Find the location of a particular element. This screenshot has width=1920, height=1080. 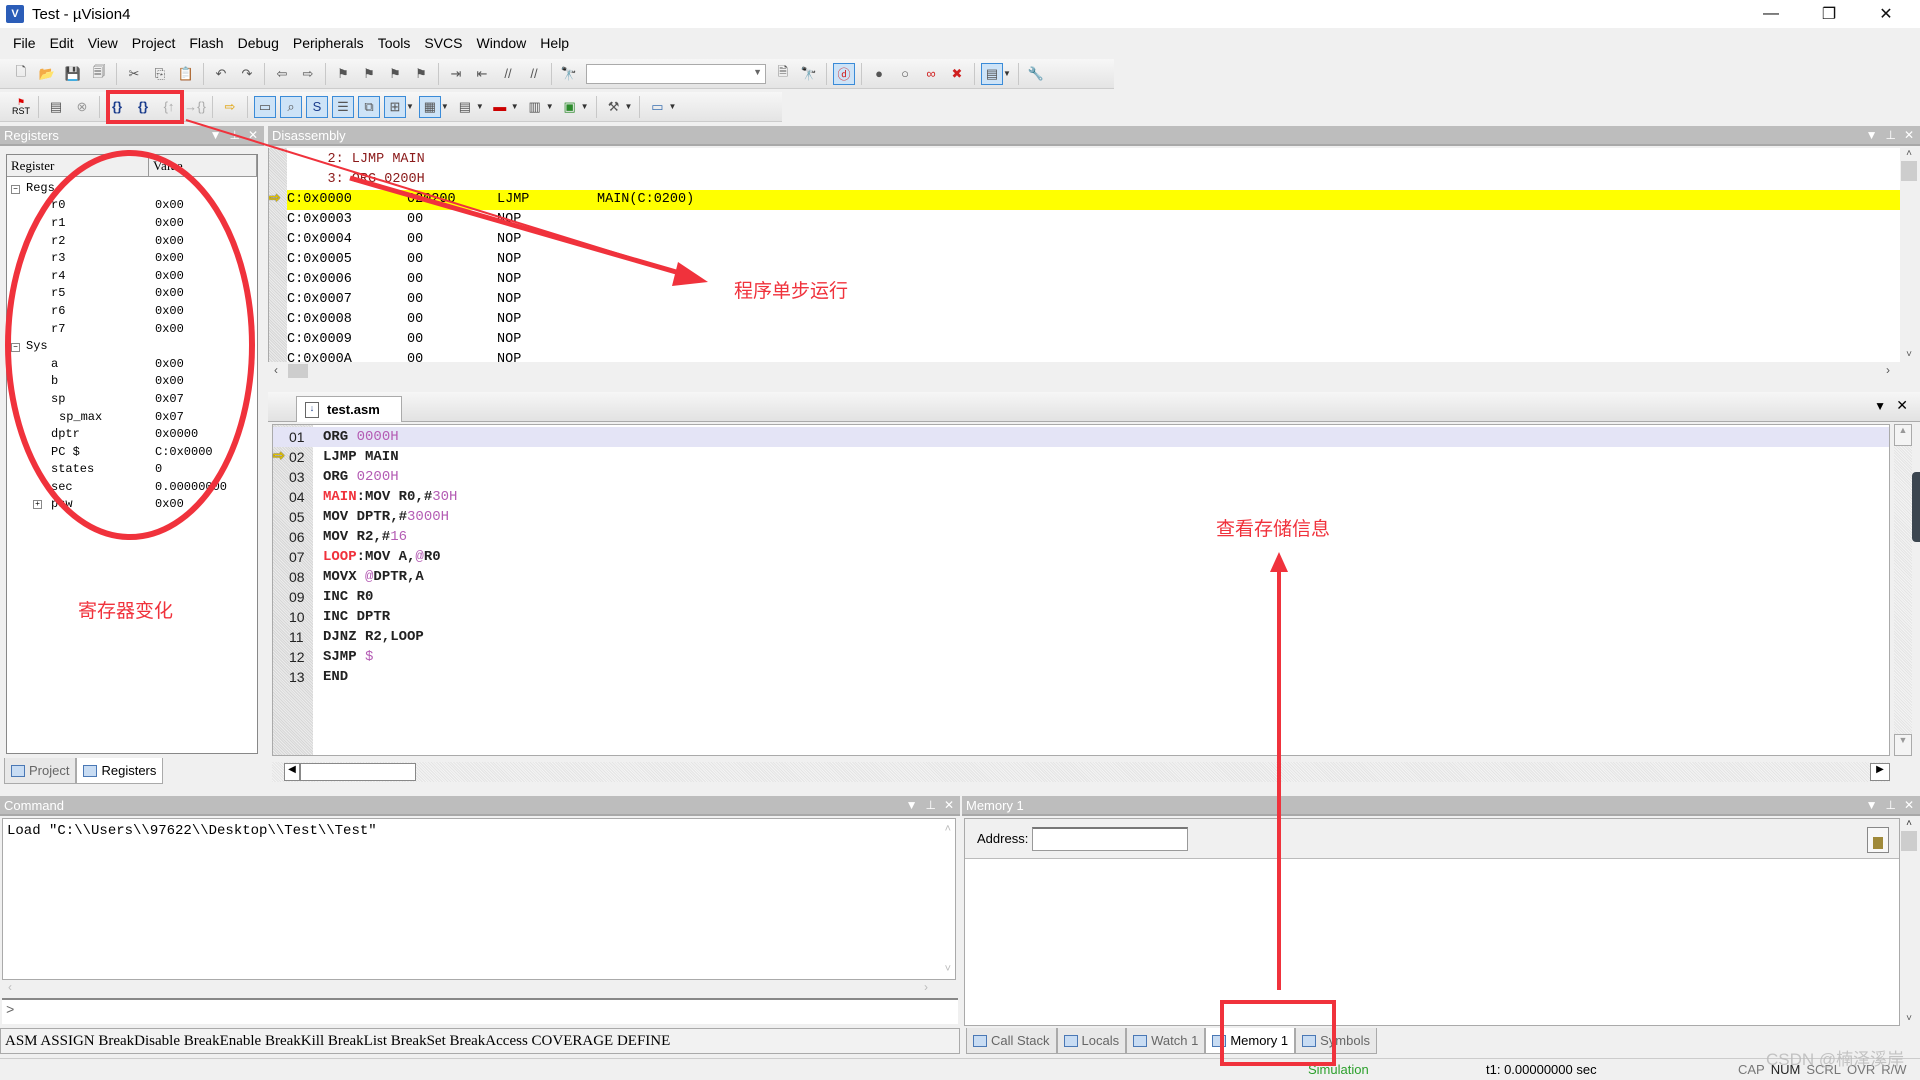

open-folder-icon: 📂 is located at coordinates (47, 74).